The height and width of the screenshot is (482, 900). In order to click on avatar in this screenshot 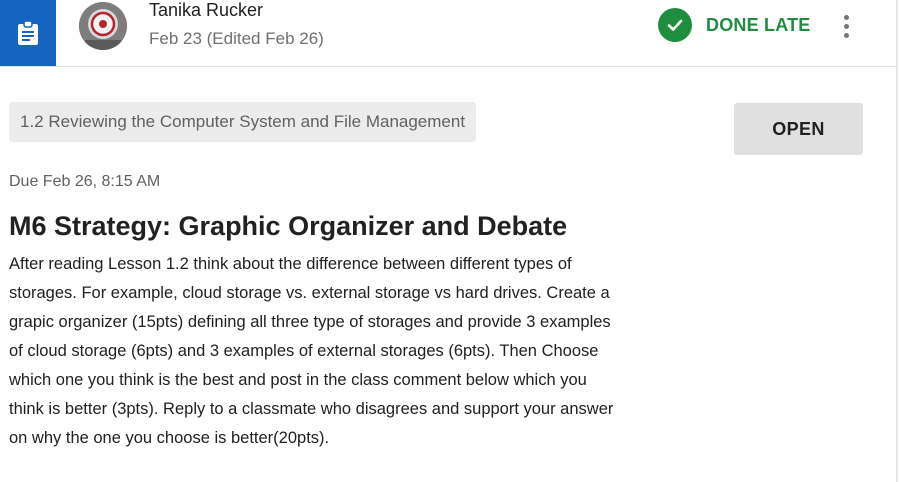, I will do `click(103, 26)`.